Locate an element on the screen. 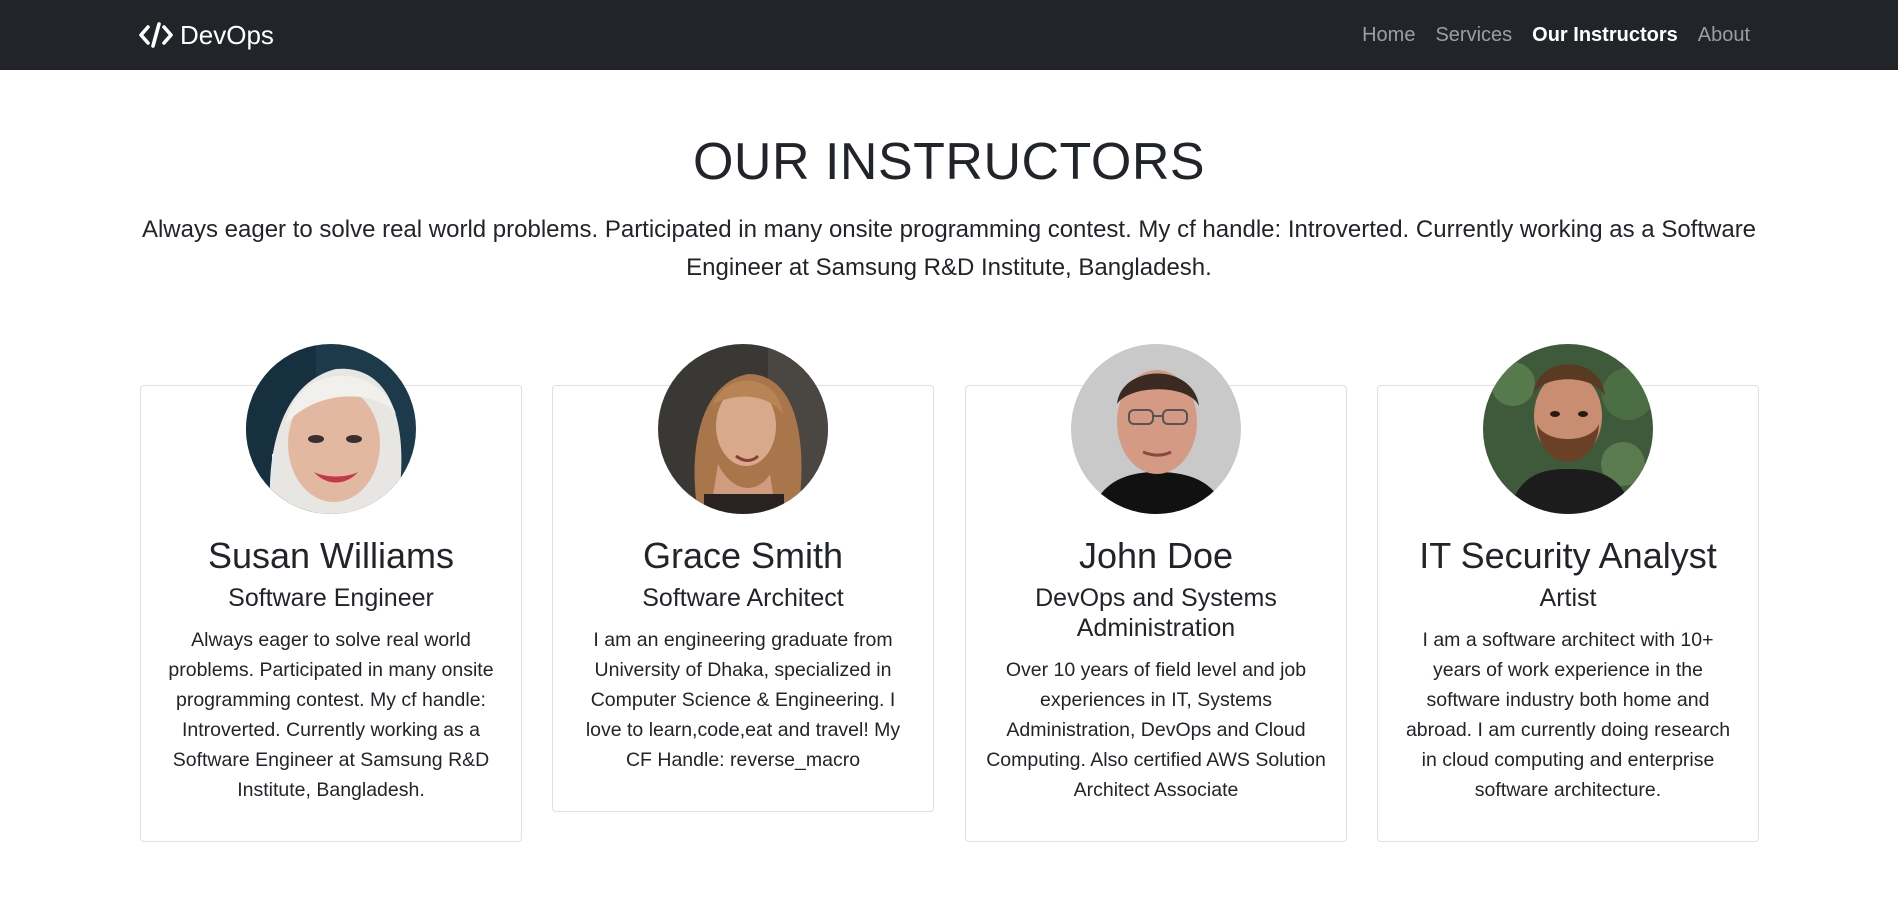 This screenshot has height=901, width=1898. instructor-role: Software Engineer is located at coordinates (331, 598).